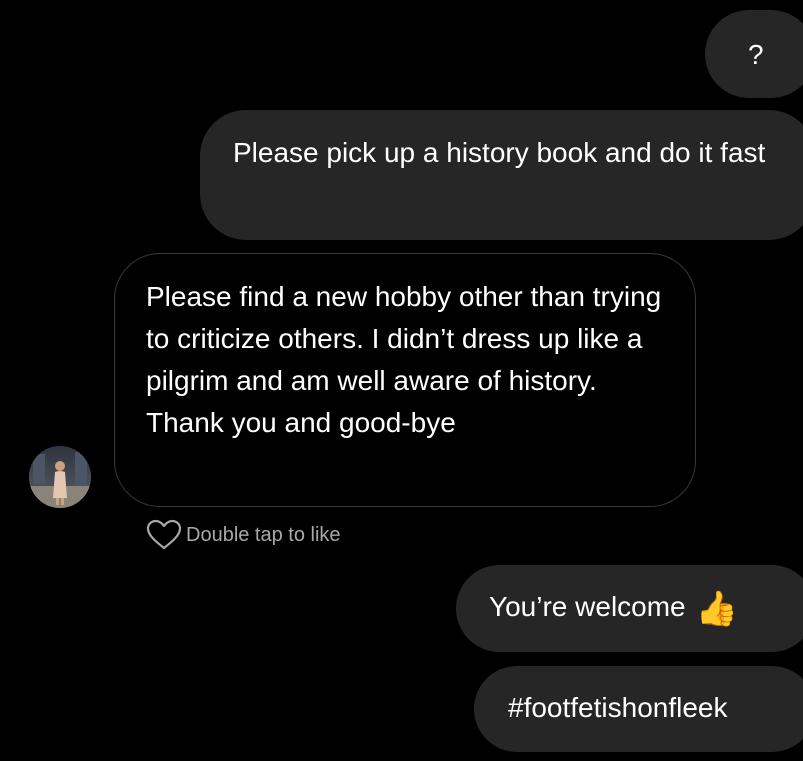  Describe the element at coordinates (618, 707) in the screenshot. I see `message-text: #footfetishonfleek` at that location.